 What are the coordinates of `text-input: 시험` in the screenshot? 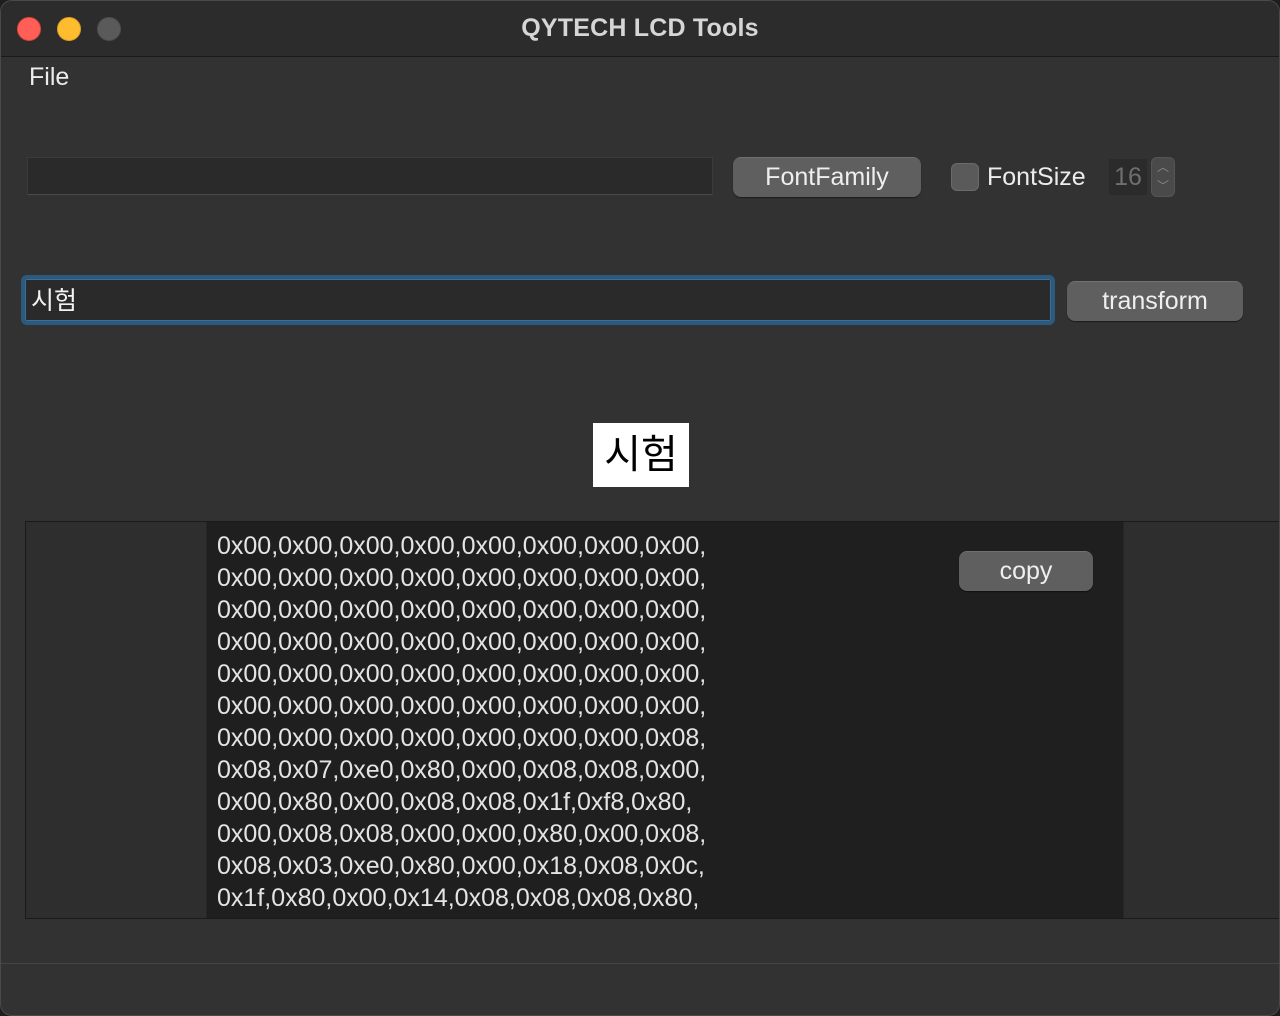 It's located at (538, 300).